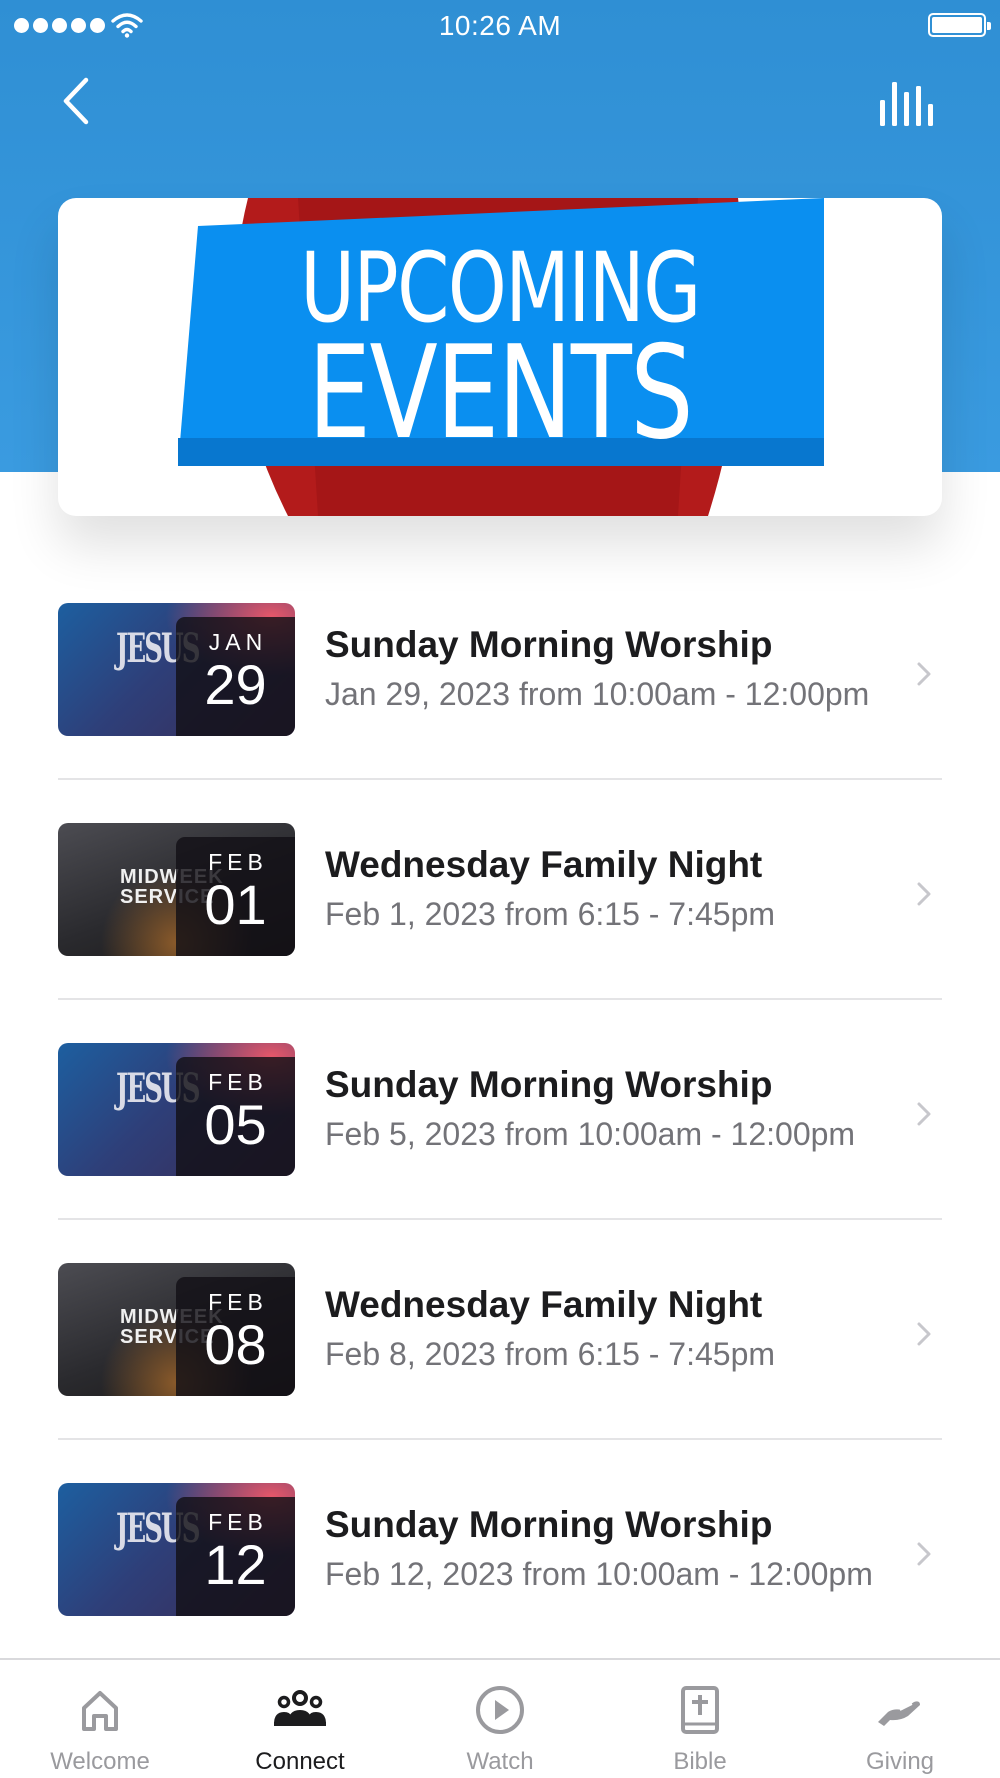 Image resolution: width=1000 pixels, height=1778 pixels. I want to click on event-thumbnail: JESUS FEB 05, so click(176, 1109).